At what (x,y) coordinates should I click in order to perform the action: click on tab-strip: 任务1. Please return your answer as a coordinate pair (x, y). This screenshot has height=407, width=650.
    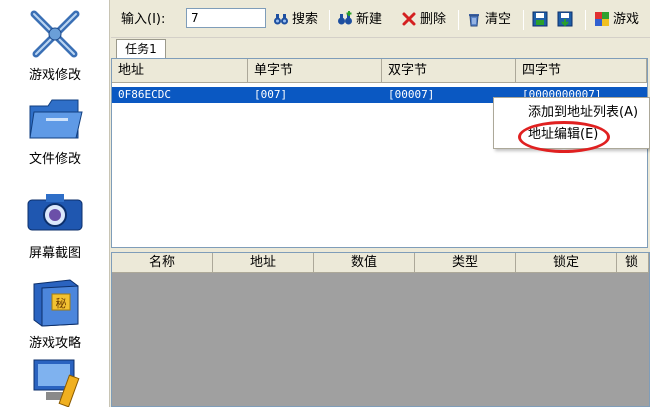
    Looking at the image, I should click on (380, 48).